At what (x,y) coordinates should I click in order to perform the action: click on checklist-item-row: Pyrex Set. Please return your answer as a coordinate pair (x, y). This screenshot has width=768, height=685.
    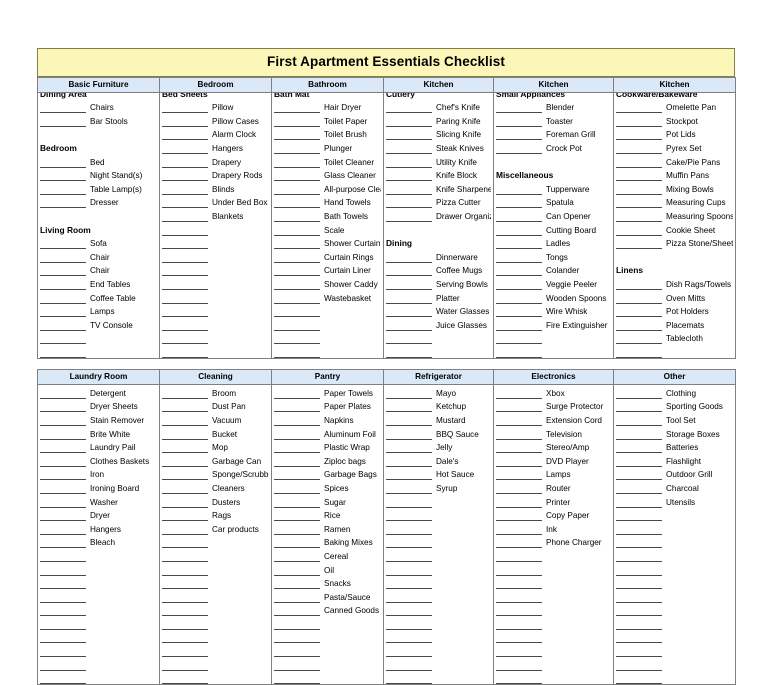
    Looking at the image, I should click on (674, 147).